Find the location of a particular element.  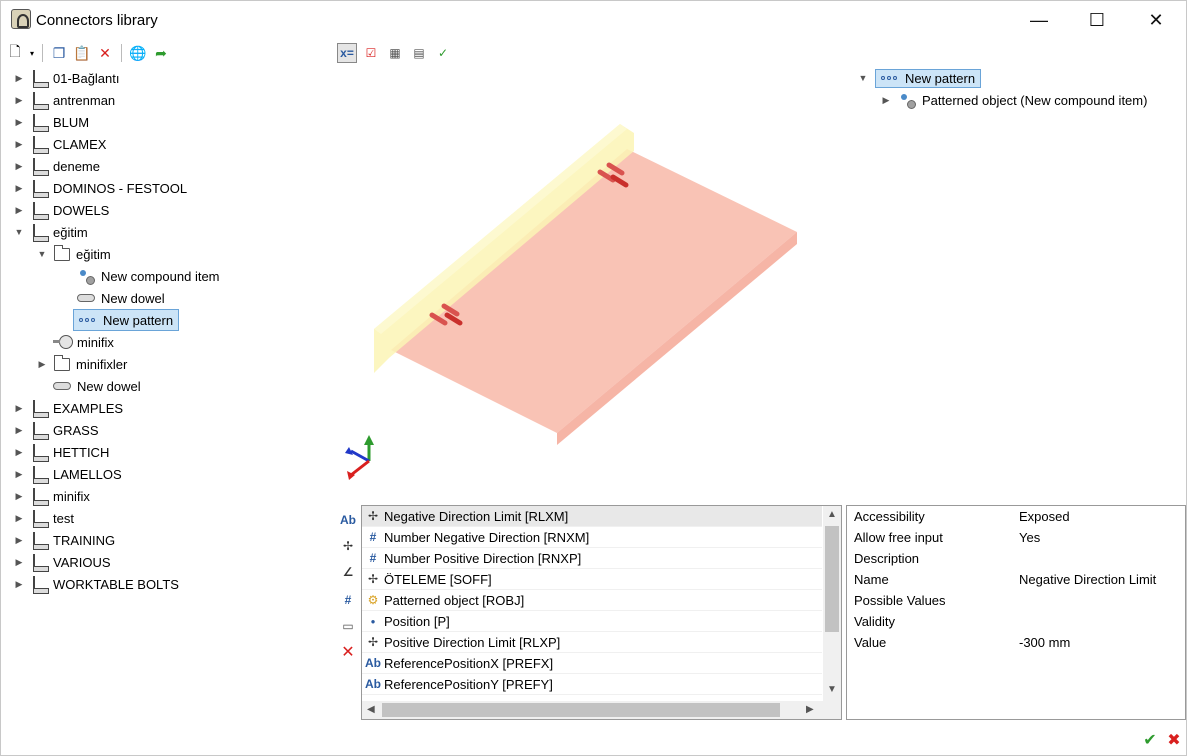

tree-item: ▶ GRASS is located at coordinates (56, 430).